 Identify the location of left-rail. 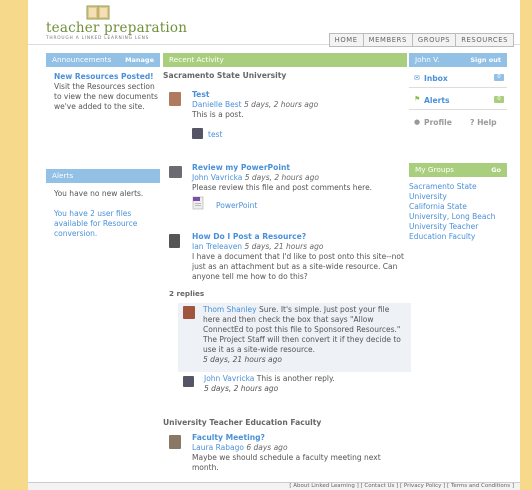
(14, 245).